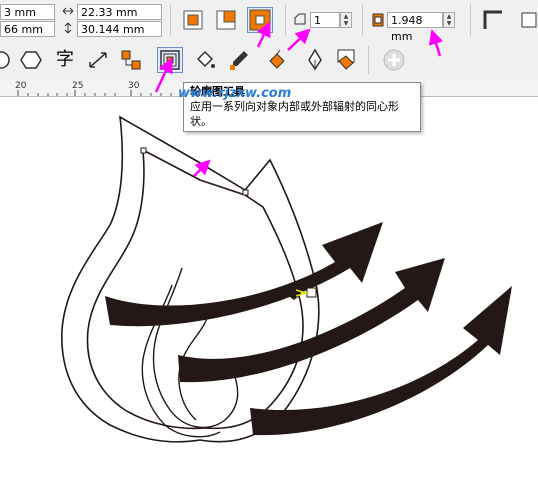 The image size is (538, 479). What do you see at coordinates (346, 60) in the screenshot?
I see `smart-fill-icon` at bounding box center [346, 60].